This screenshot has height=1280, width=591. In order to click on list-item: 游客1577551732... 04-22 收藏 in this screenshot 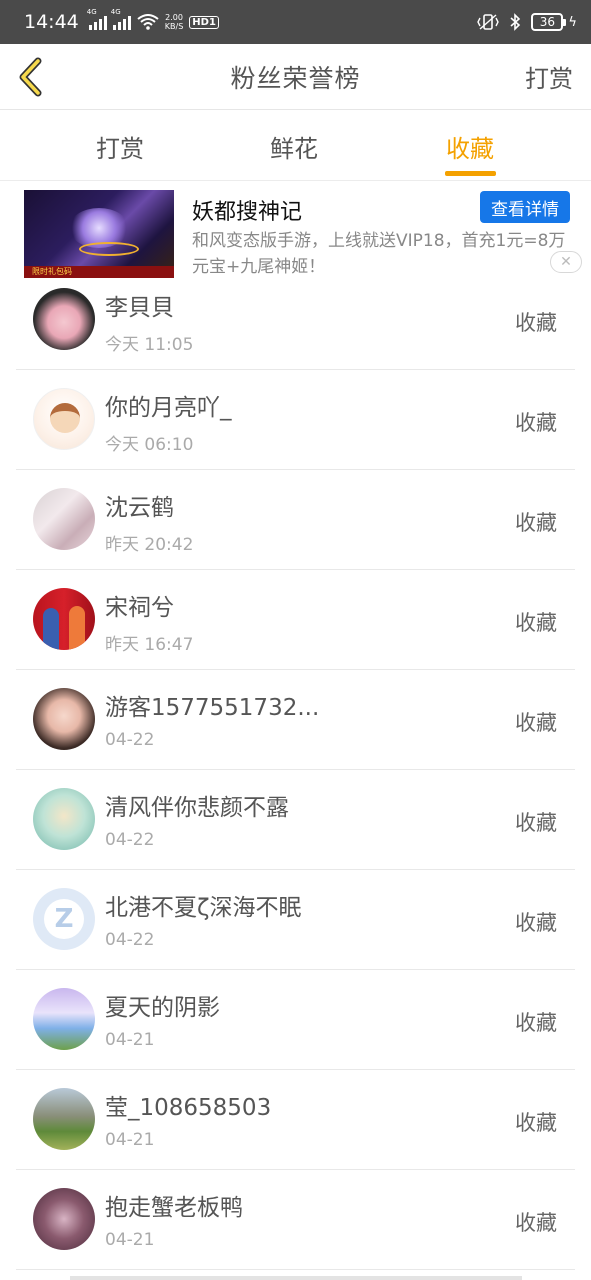, I will do `click(295, 720)`.